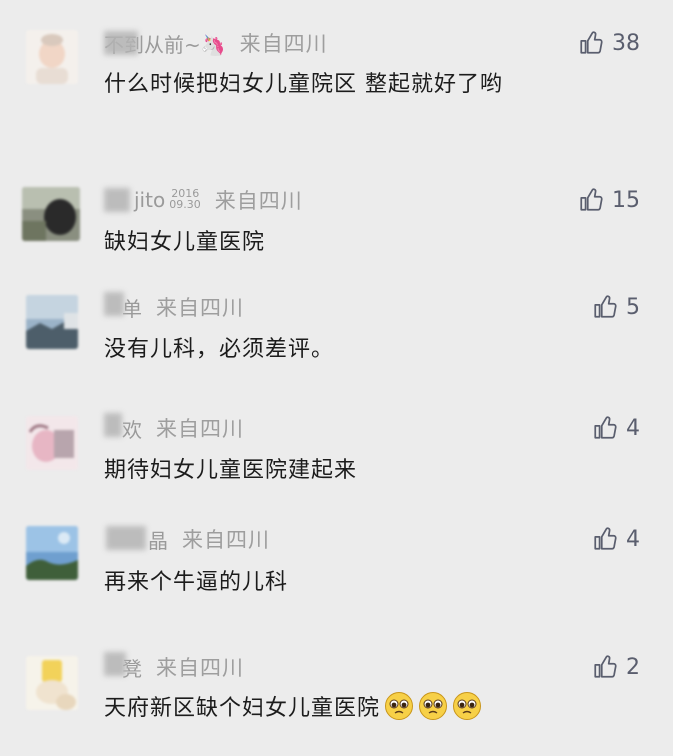 Image resolution: width=673 pixels, height=756 pixels. What do you see at coordinates (242, 708) in the screenshot?
I see `comment-text-body: 天府新区缺个妇女儿童医院` at bounding box center [242, 708].